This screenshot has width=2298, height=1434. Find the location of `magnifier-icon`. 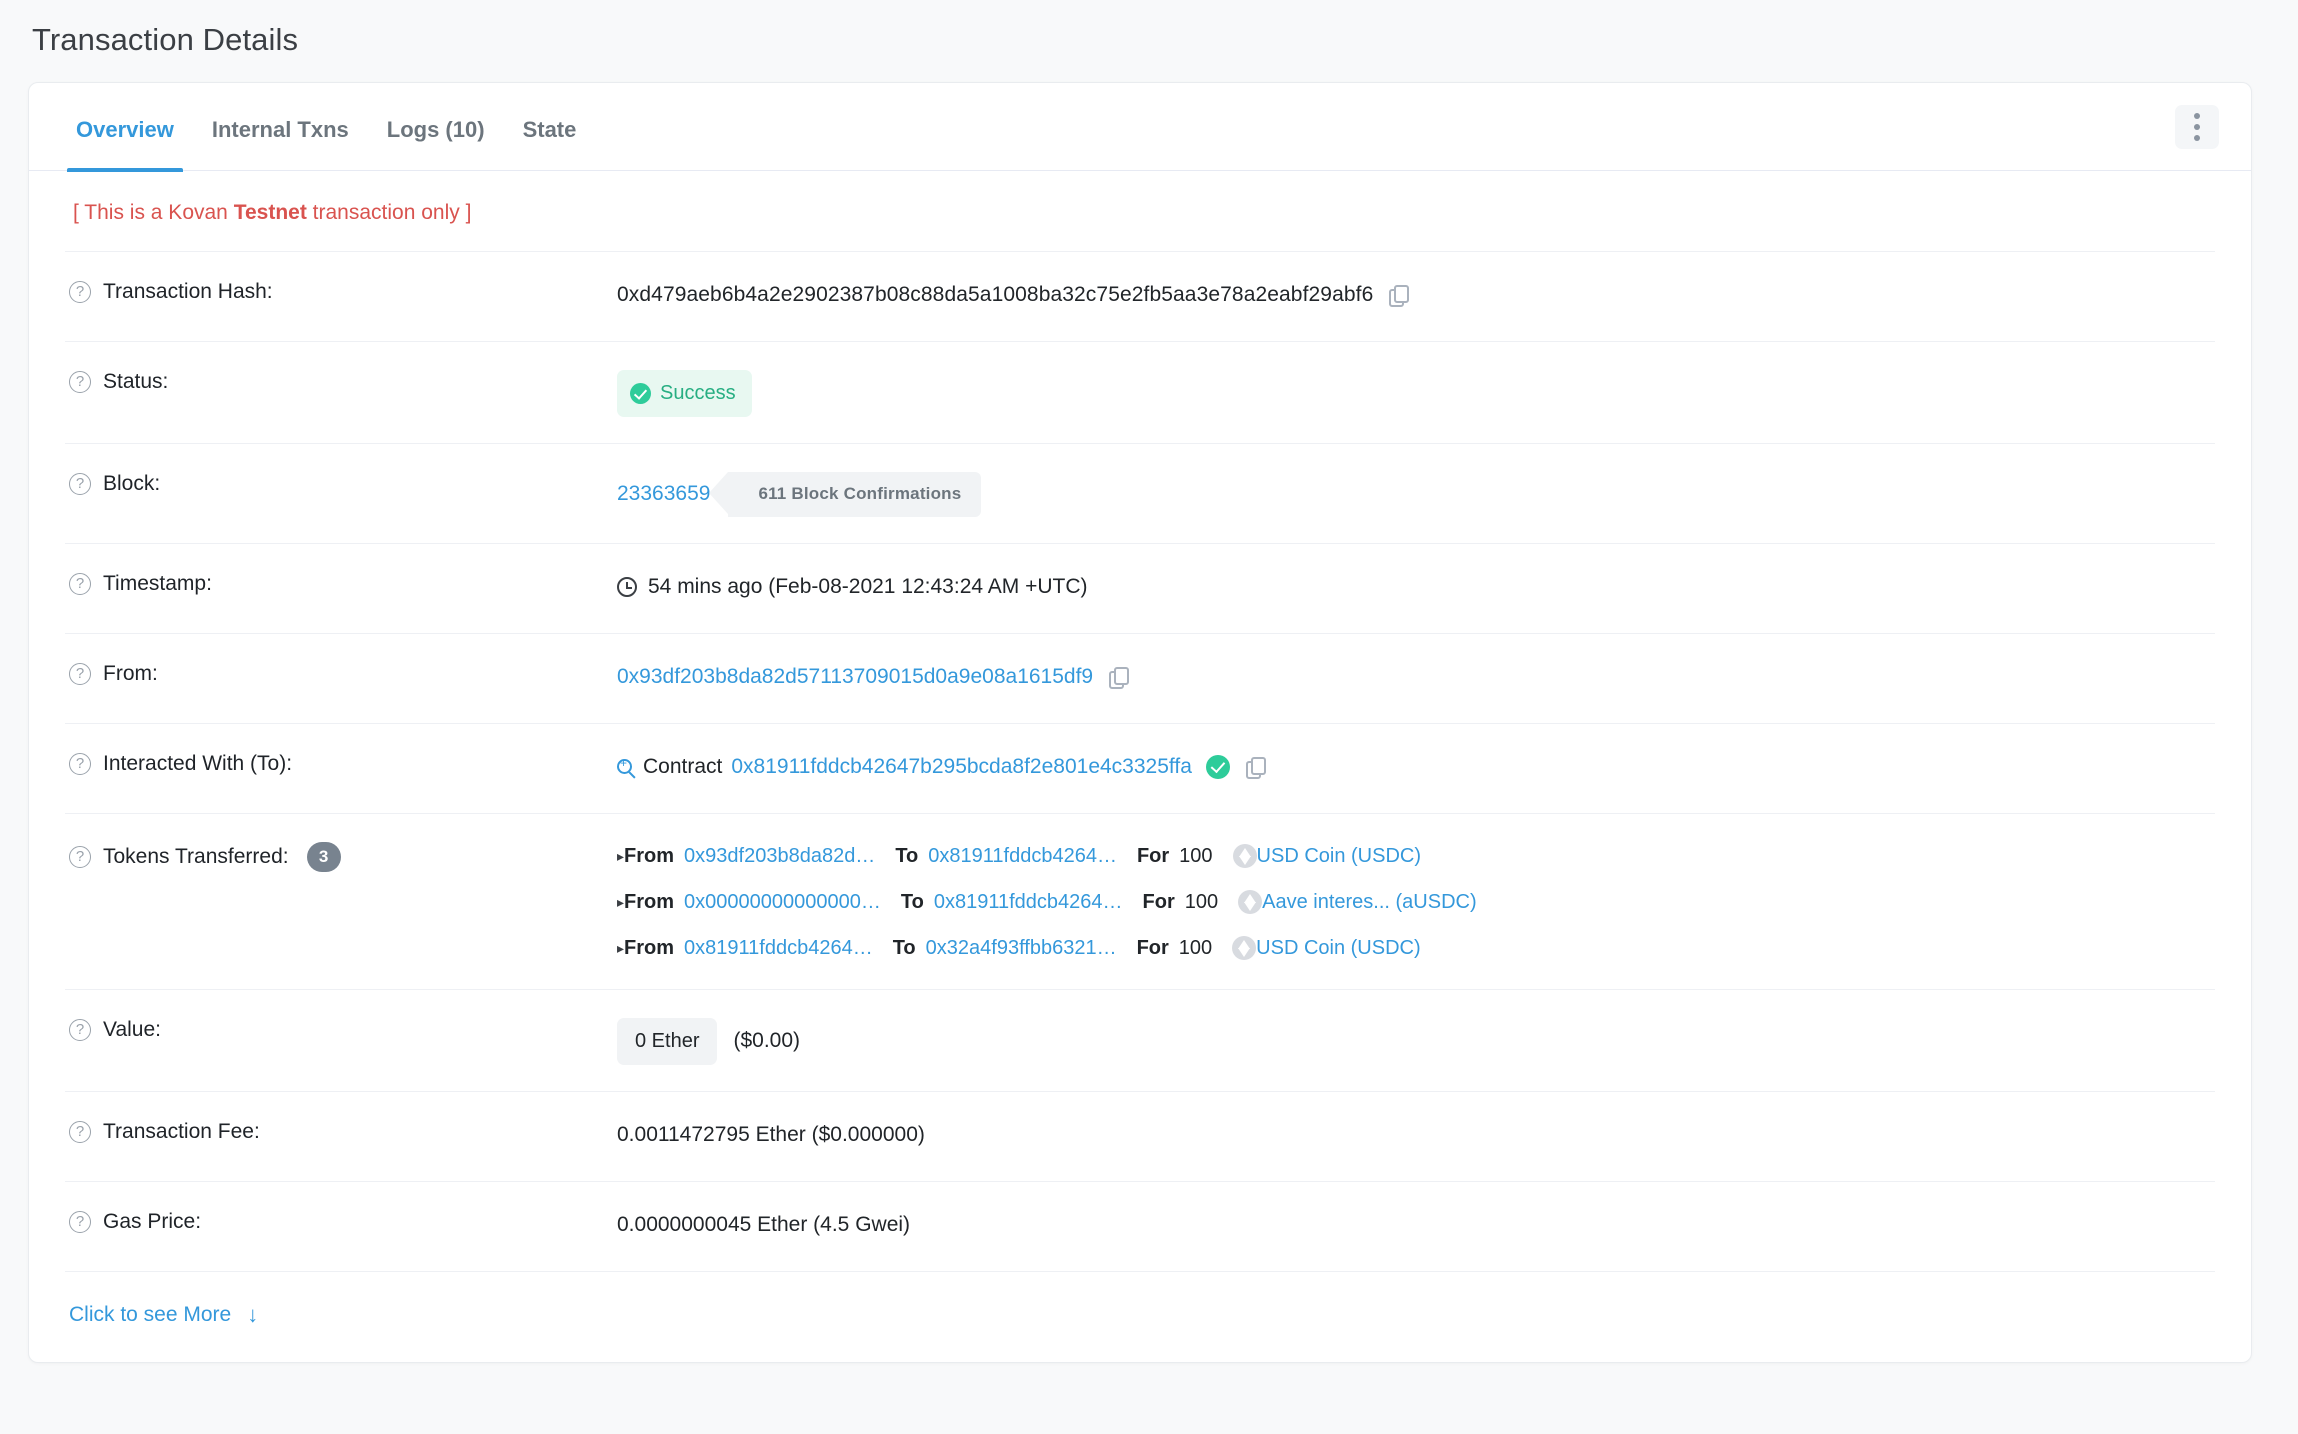

magnifier-icon is located at coordinates (624, 765).